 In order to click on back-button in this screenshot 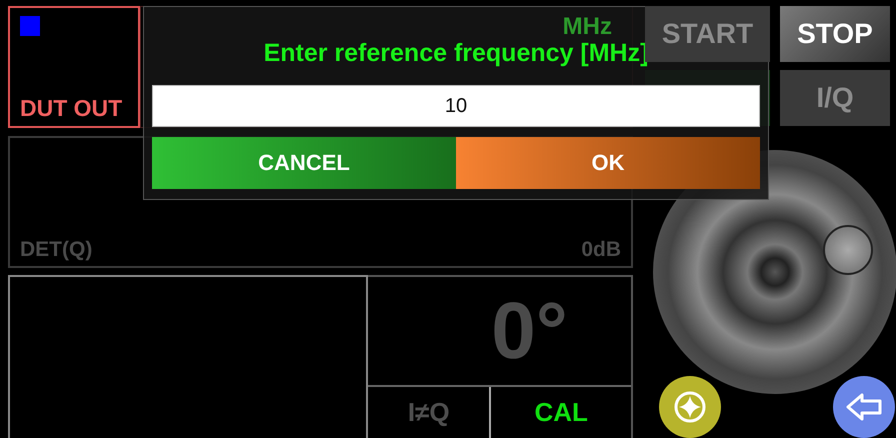, I will do `click(864, 407)`.